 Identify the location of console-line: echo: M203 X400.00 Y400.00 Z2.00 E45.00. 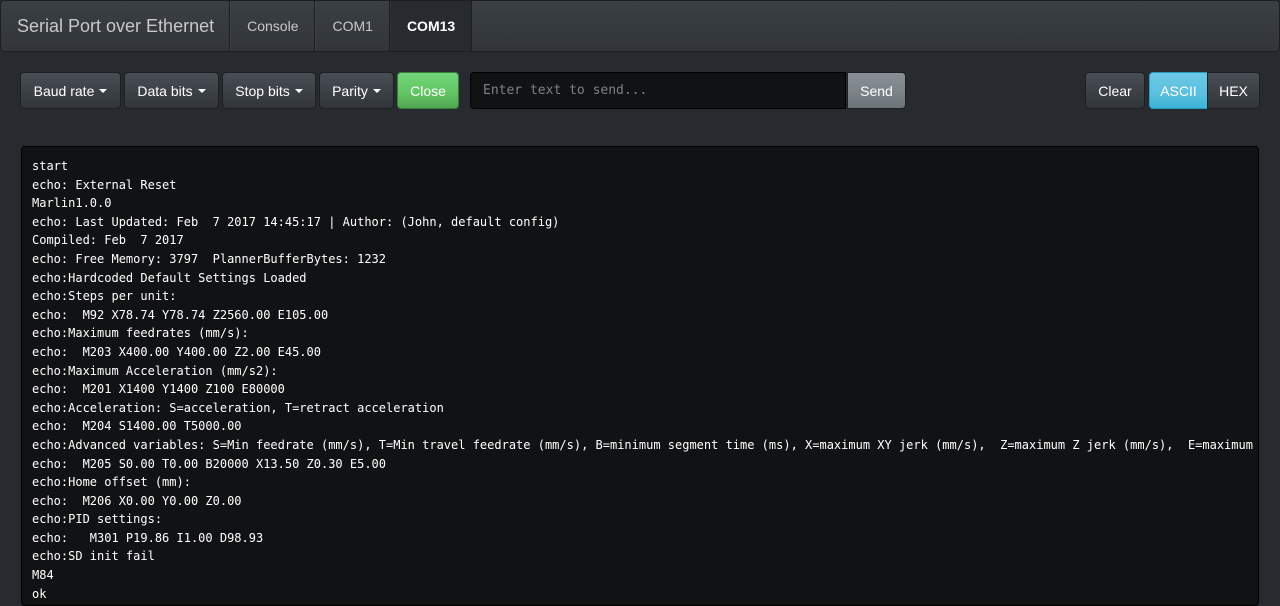
(176, 351).